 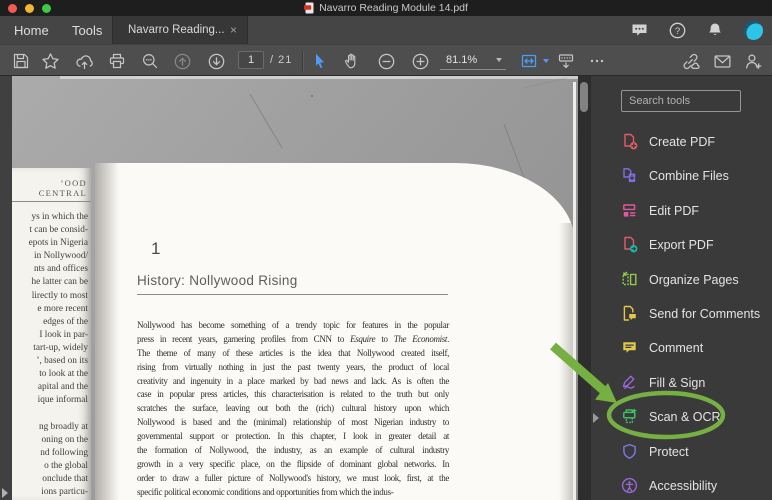 I want to click on add-user-button, so click(x=753, y=61).